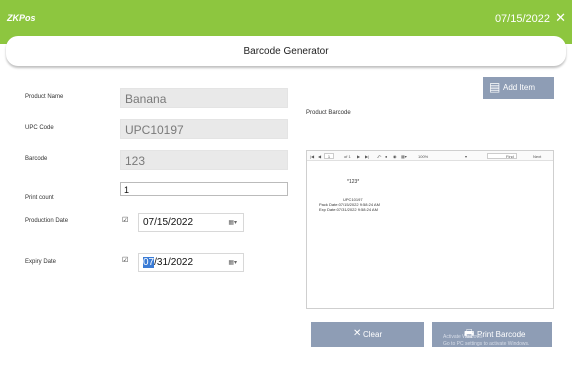  What do you see at coordinates (367, 156) in the screenshot?
I see `last-page-icon: ▶|` at bounding box center [367, 156].